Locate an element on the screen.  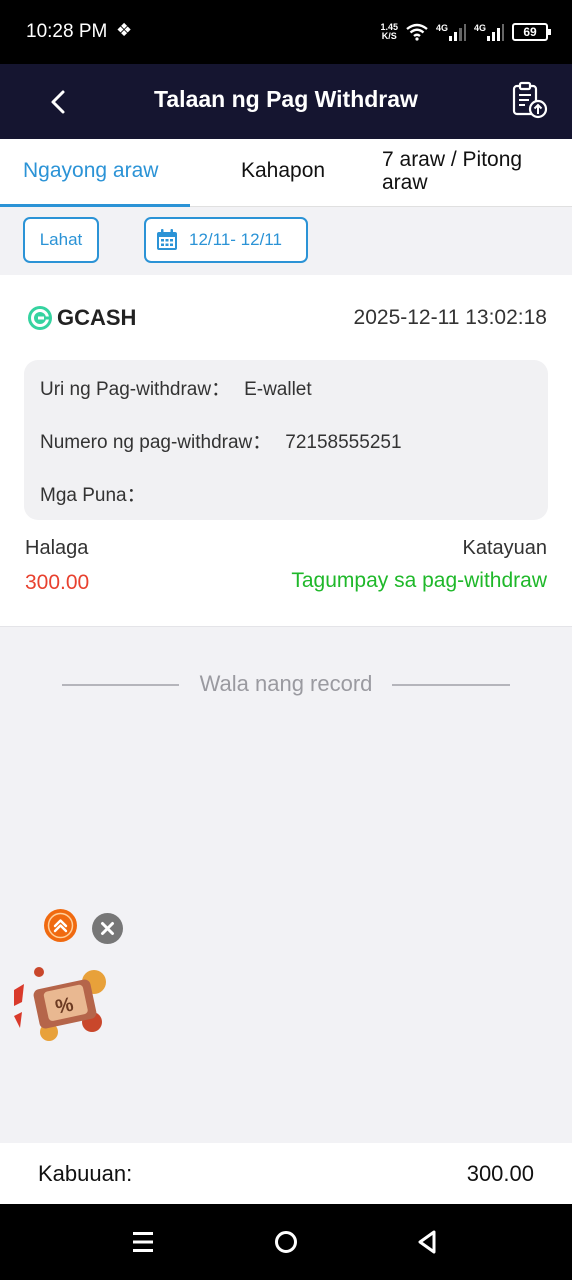
double-chevron-up-icon is located at coordinates (60, 925).